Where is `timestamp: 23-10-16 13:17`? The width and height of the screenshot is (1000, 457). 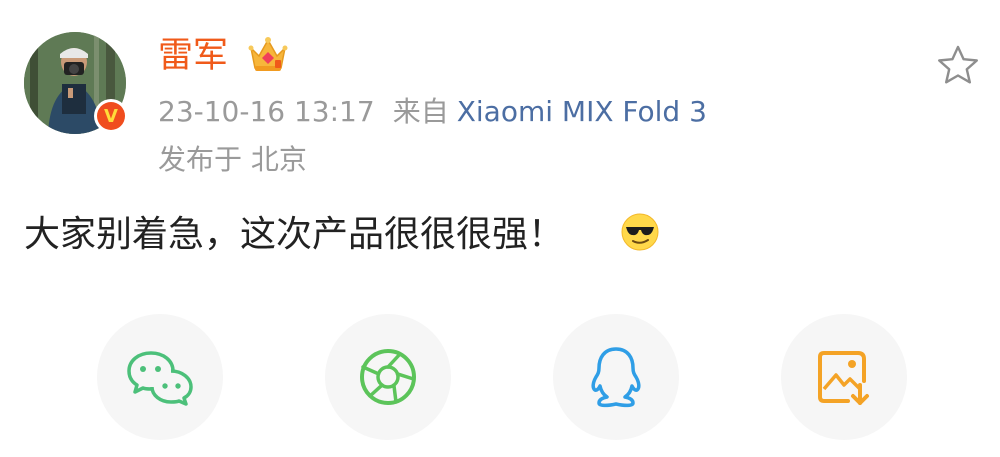 timestamp: 23-10-16 13:17 is located at coordinates (266, 111).